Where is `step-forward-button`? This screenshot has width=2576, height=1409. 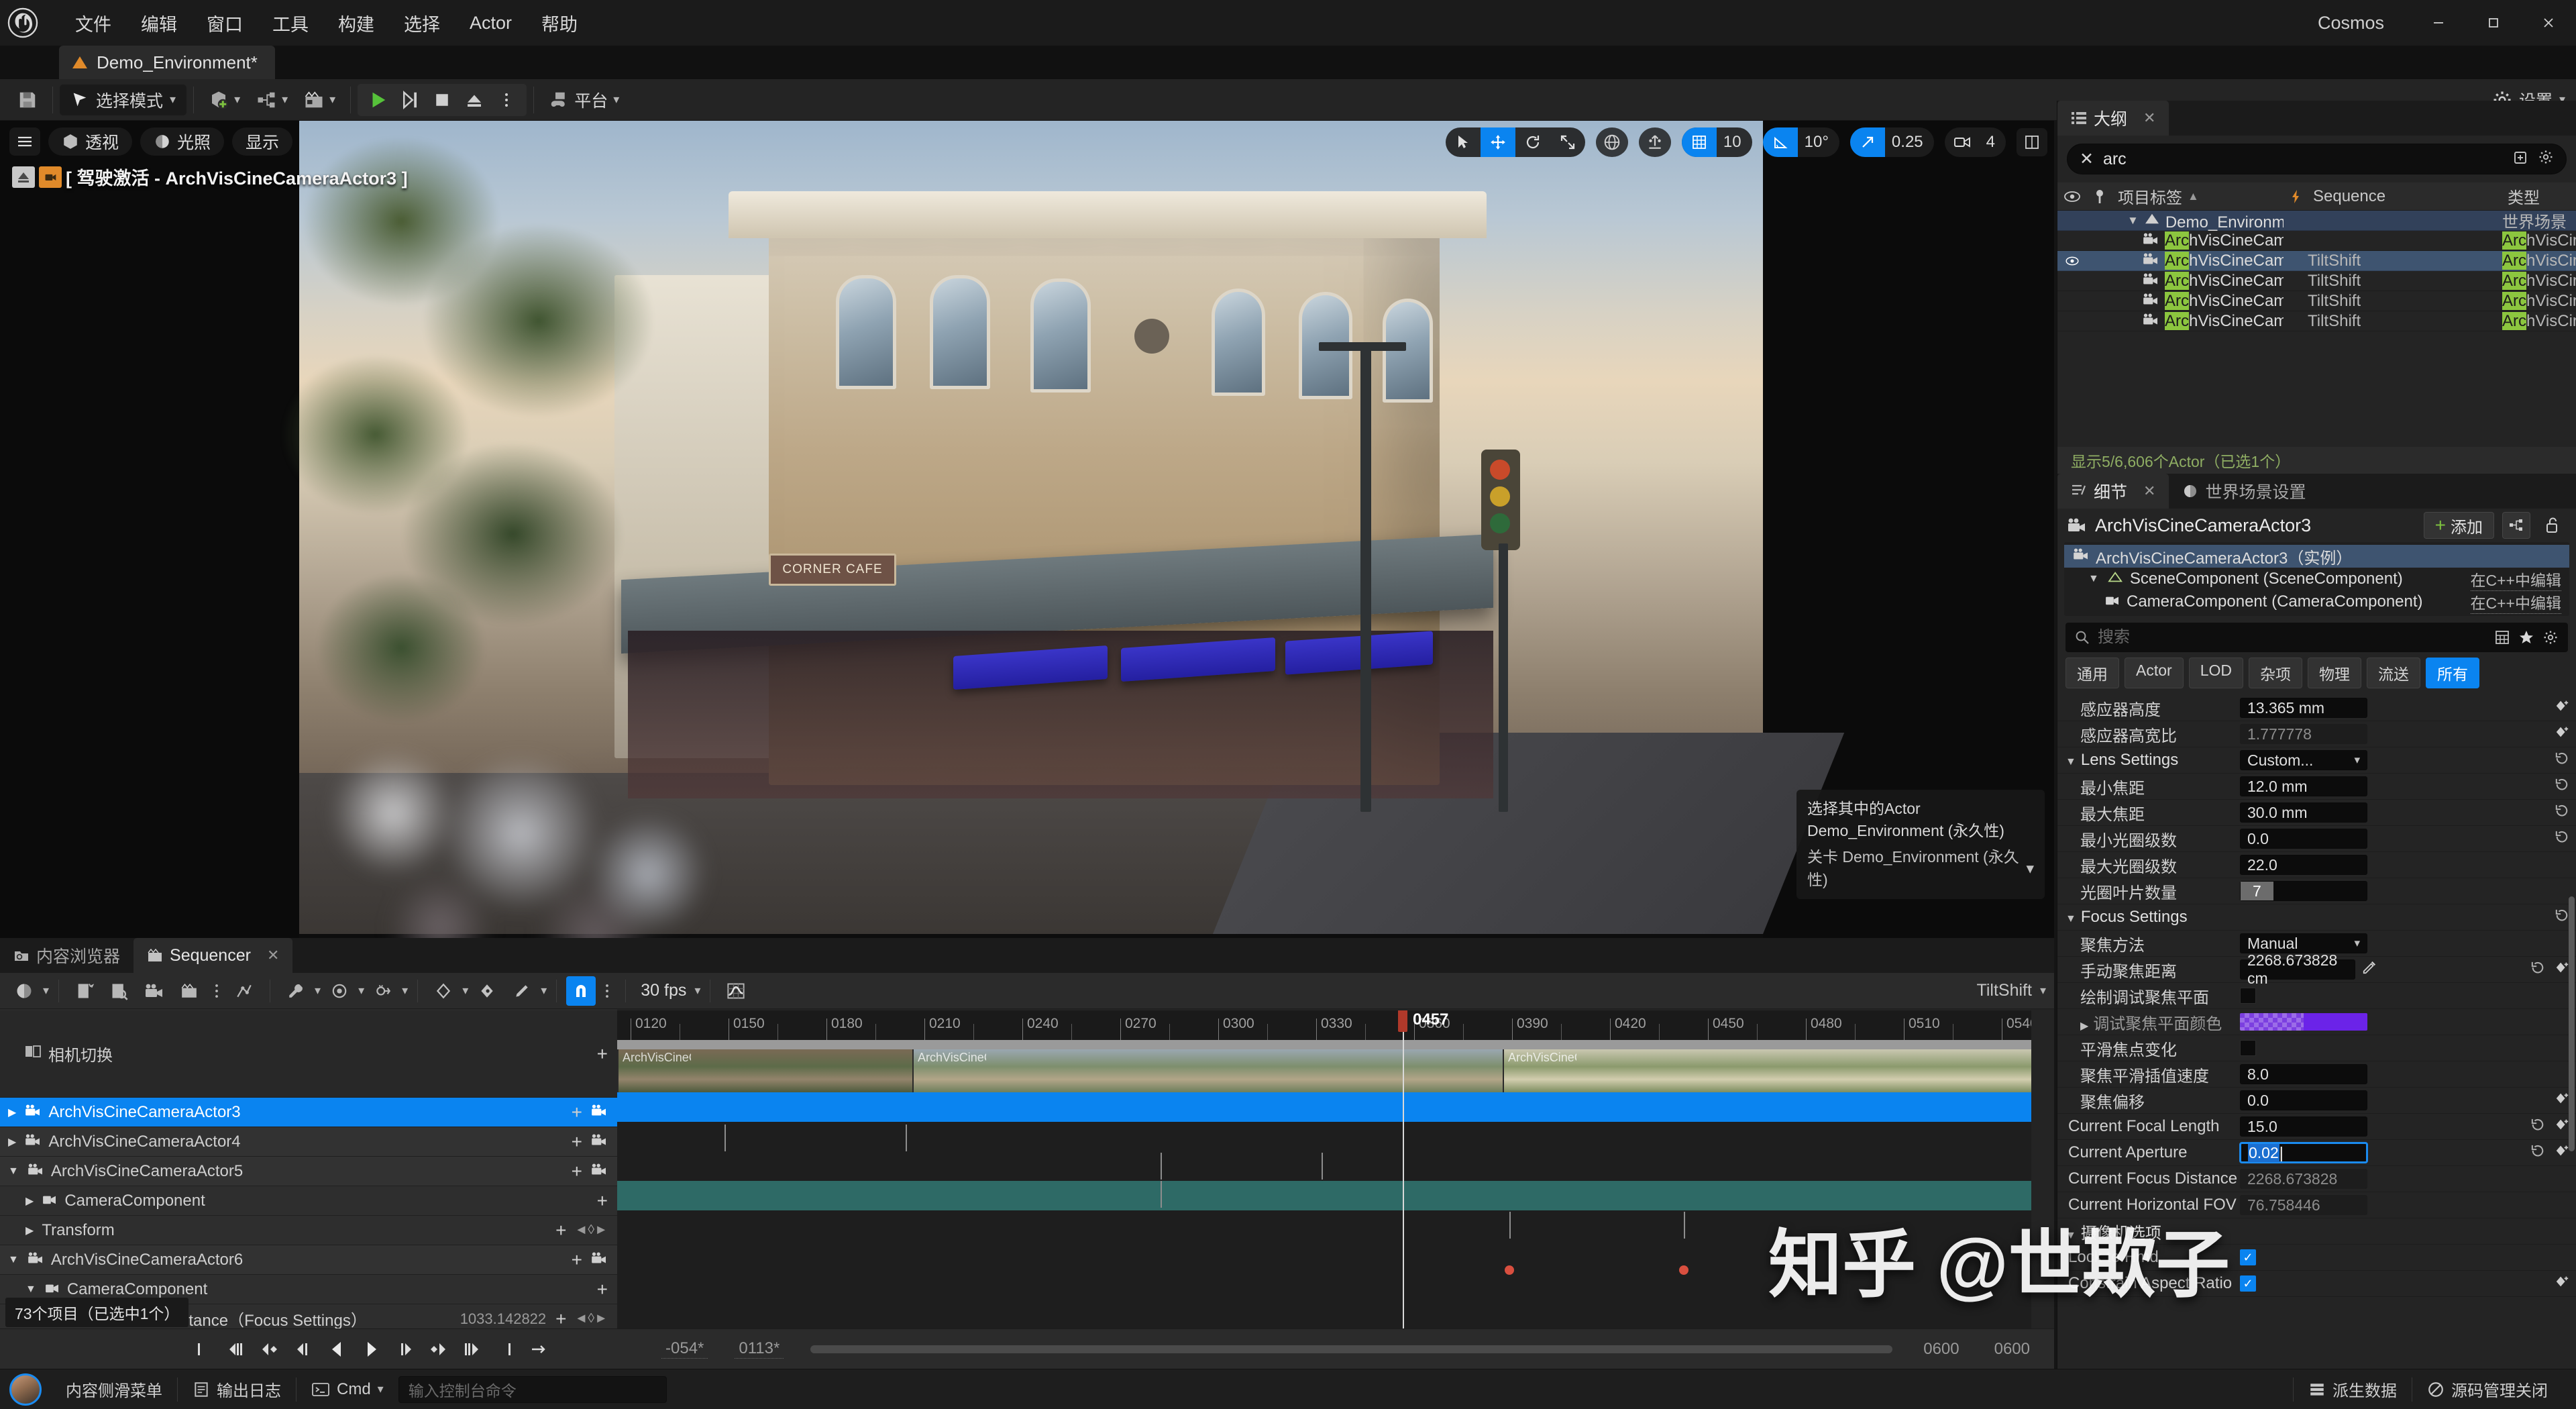 step-forward-button is located at coordinates (404, 1349).